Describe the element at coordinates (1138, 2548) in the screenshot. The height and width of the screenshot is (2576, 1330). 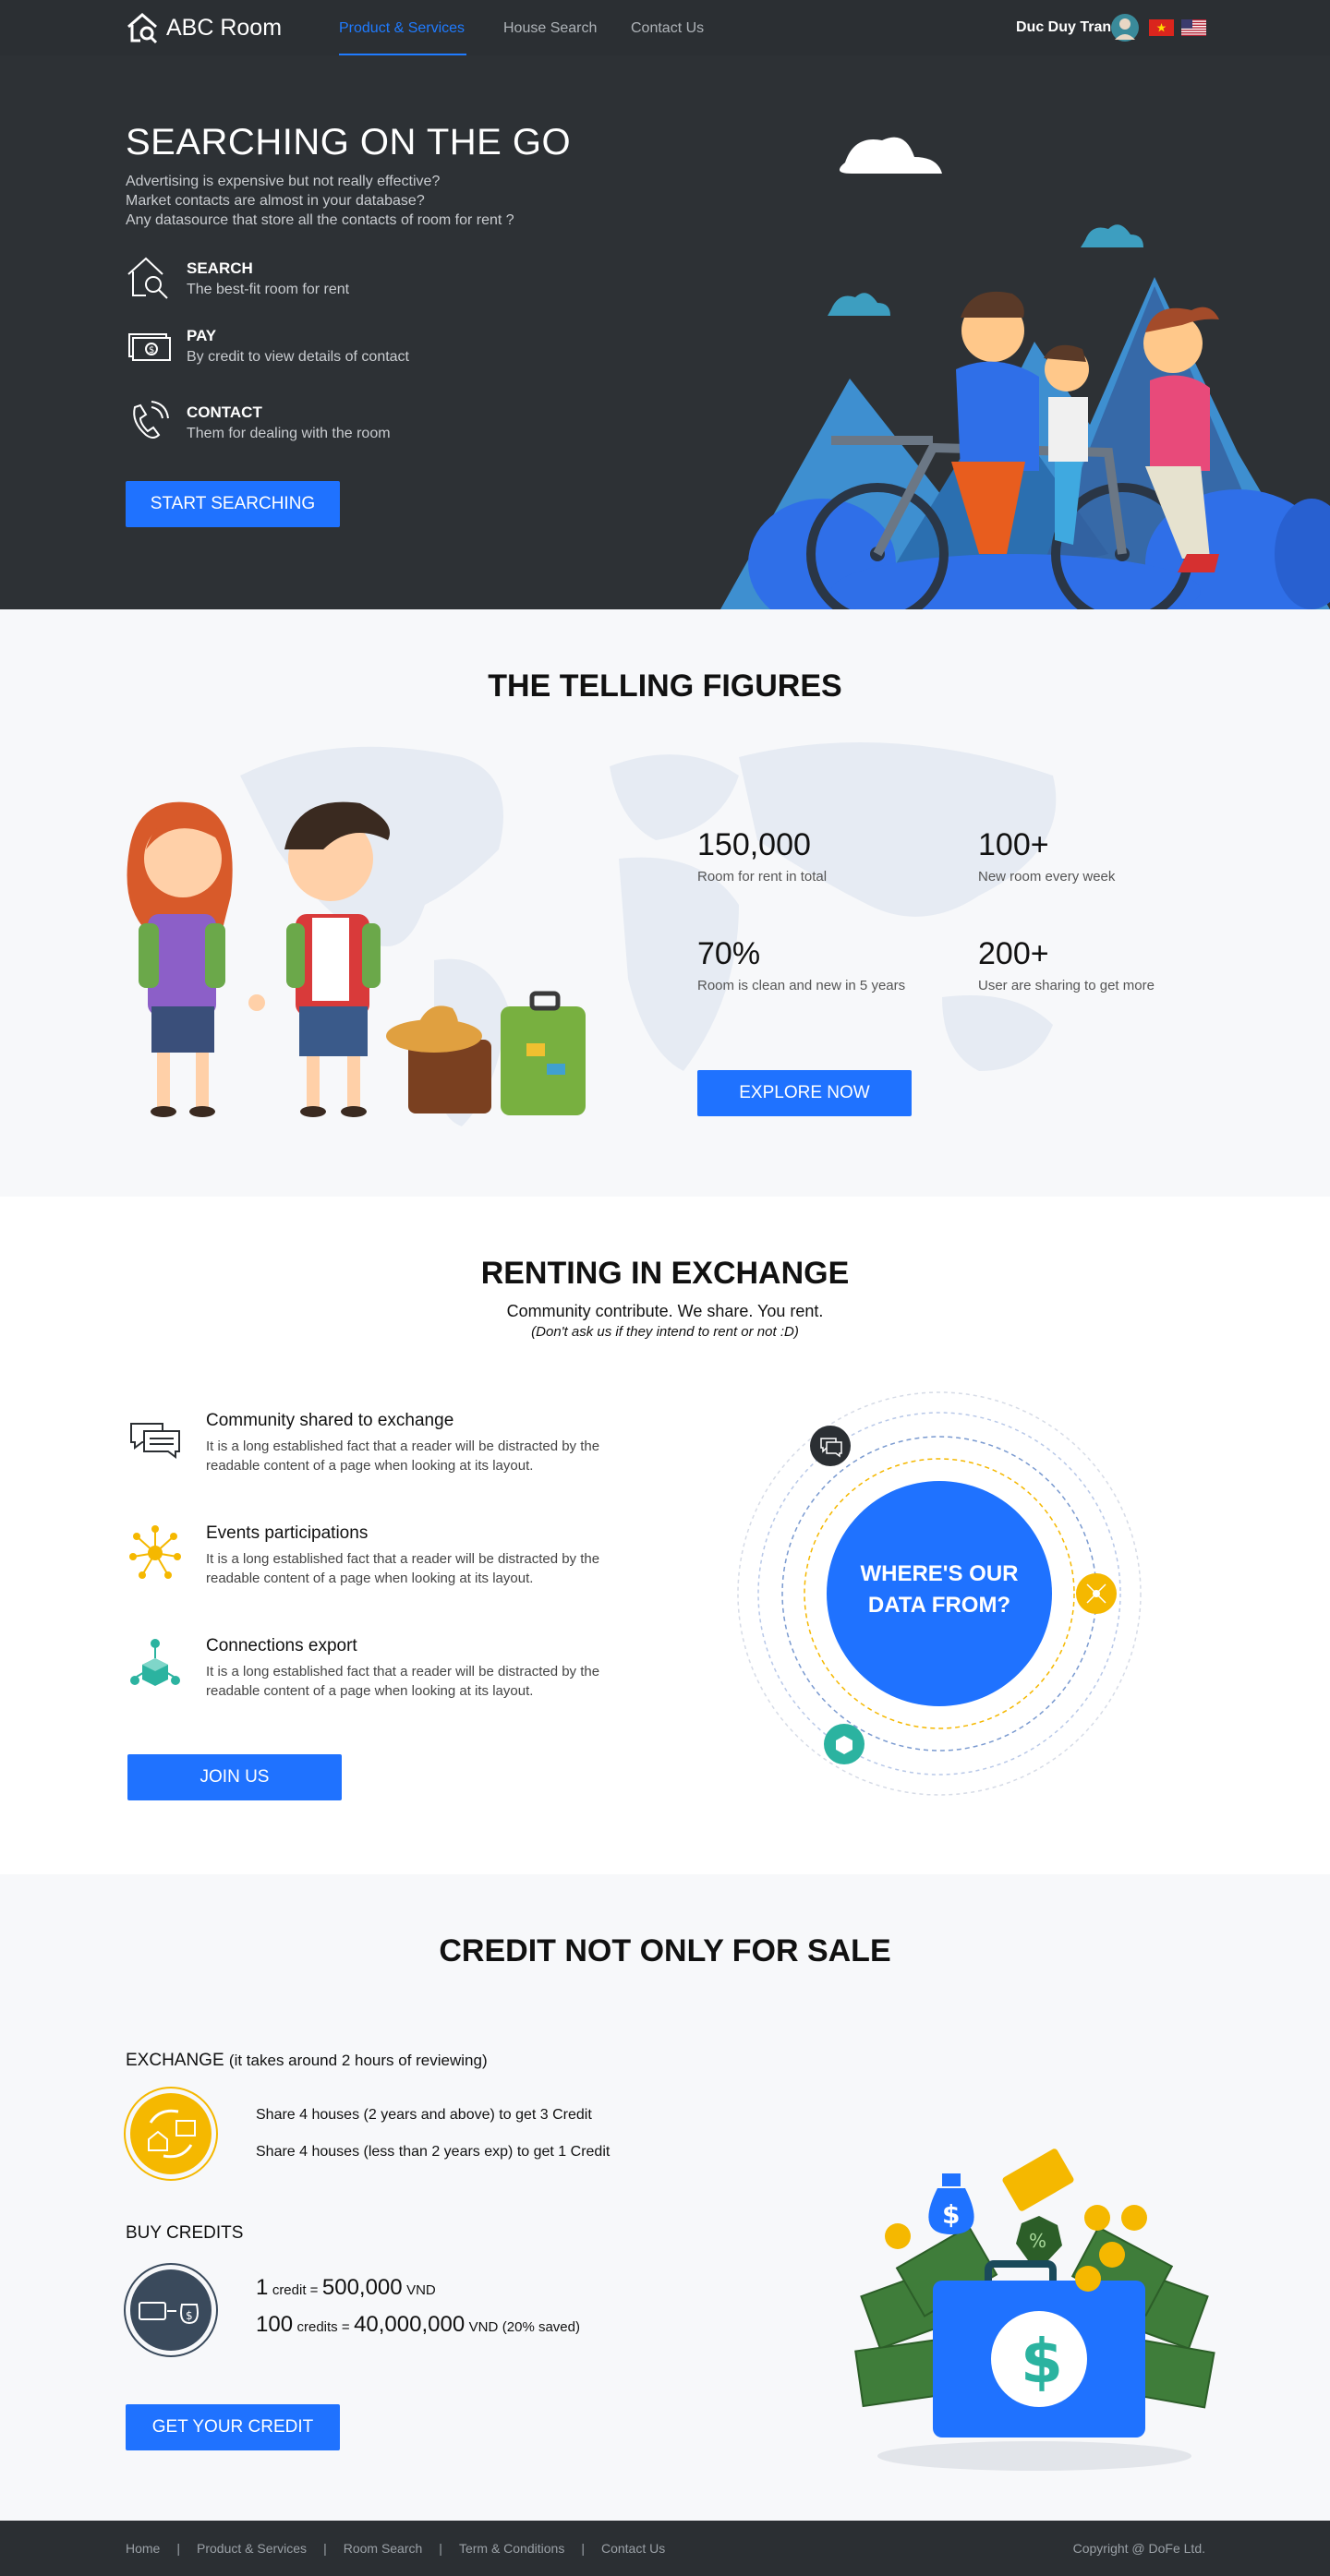
I see `copyright: Copyright @ DoFe Ltd.` at that location.